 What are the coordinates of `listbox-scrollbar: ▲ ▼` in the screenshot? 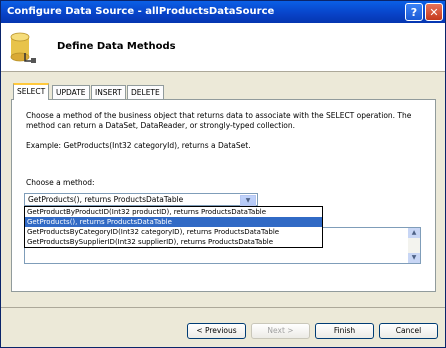 It's located at (414, 245).